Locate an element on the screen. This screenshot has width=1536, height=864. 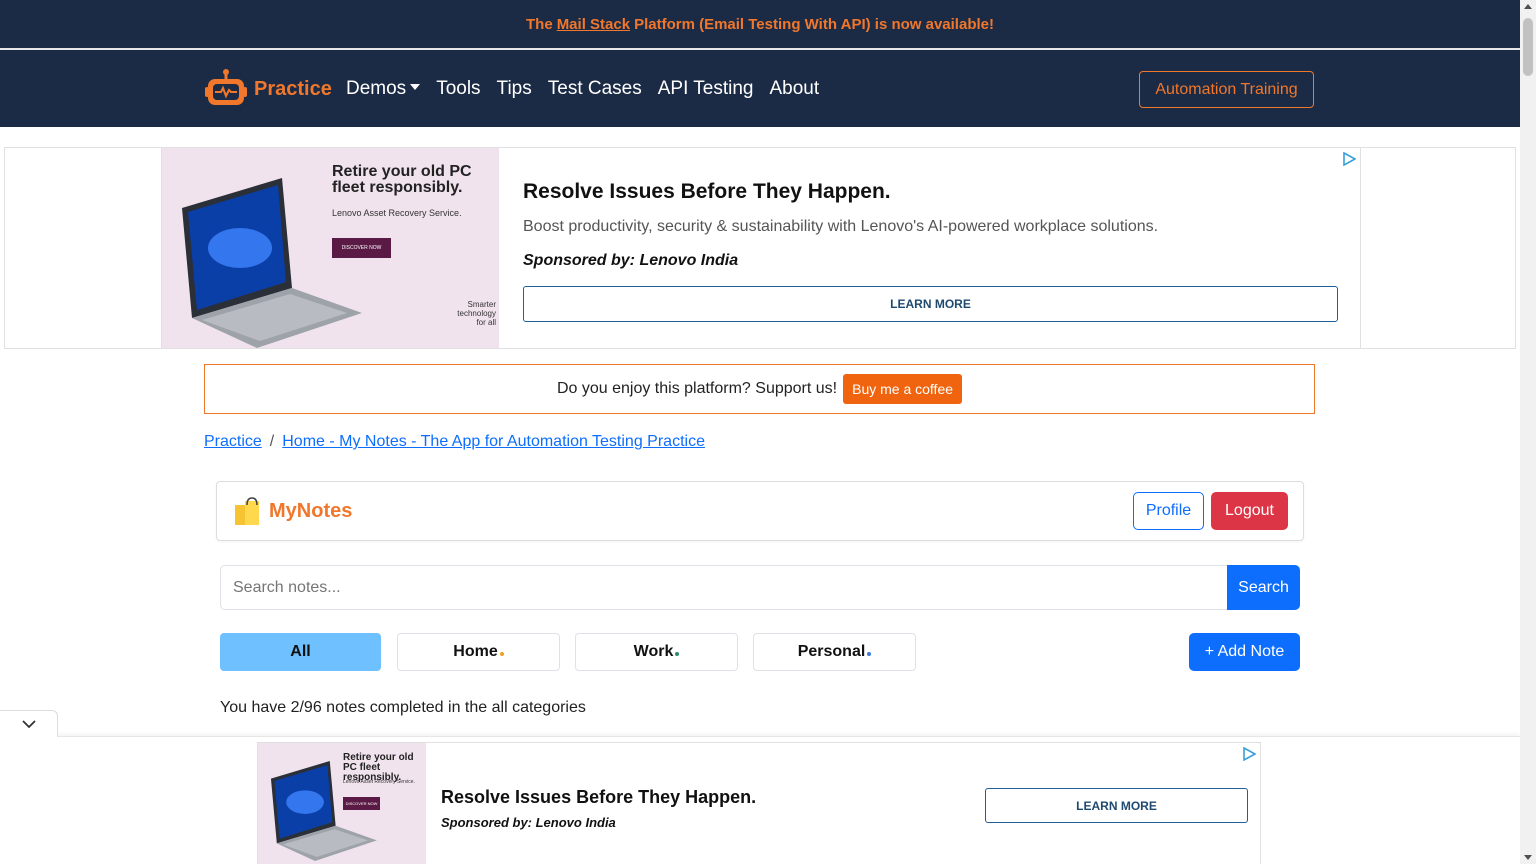
nav-test-cases: Test Cases is located at coordinates (595, 89).